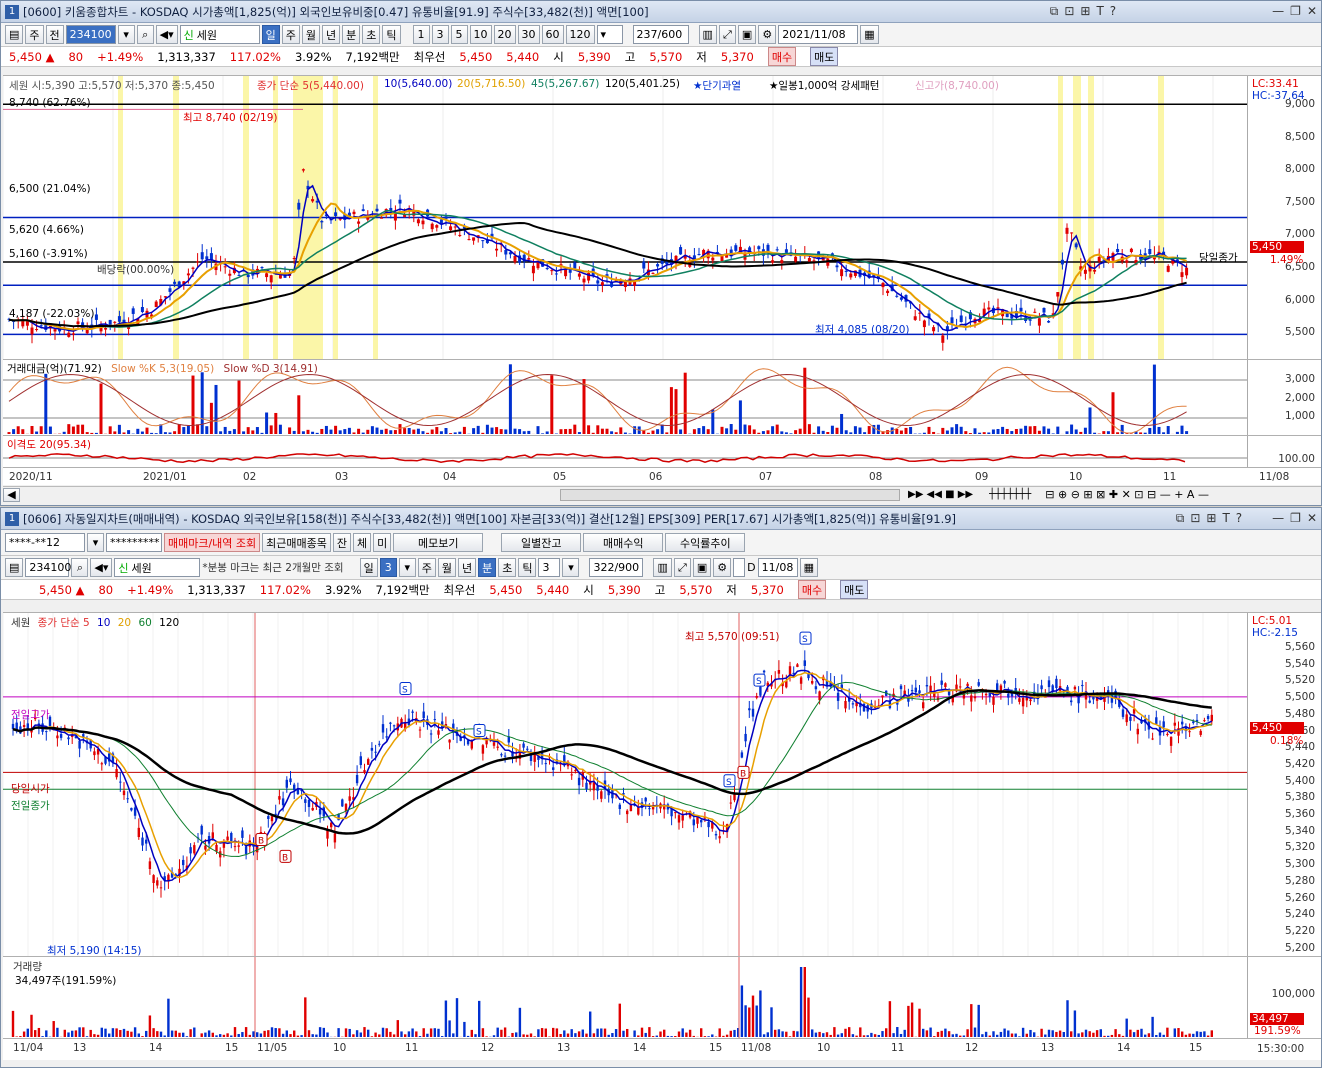  I want to click on num-button-20: 20, so click(504, 34).